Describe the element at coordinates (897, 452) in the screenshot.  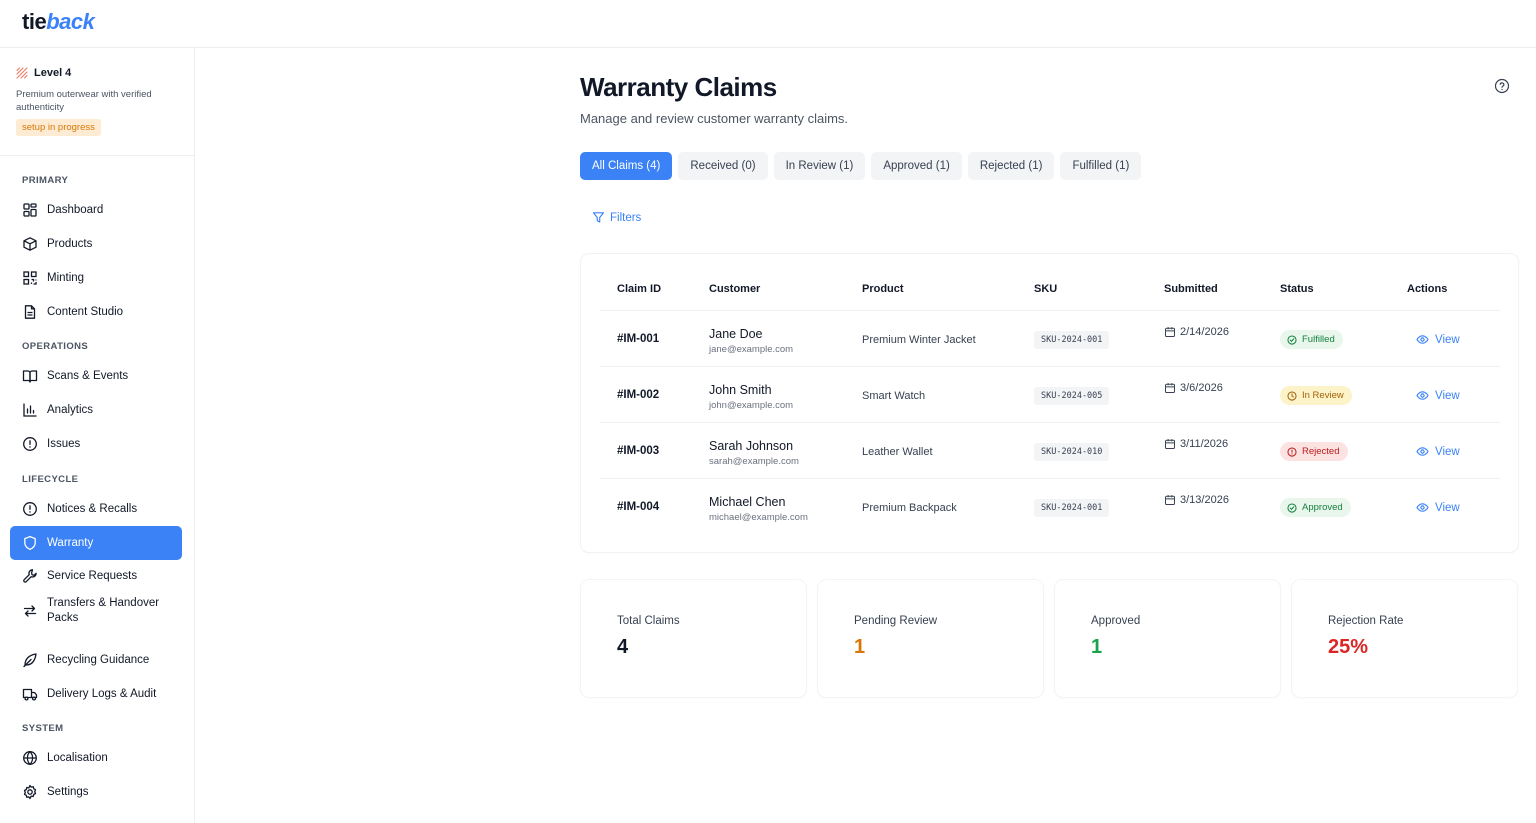
I see `product-name: Leather Wallet` at that location.